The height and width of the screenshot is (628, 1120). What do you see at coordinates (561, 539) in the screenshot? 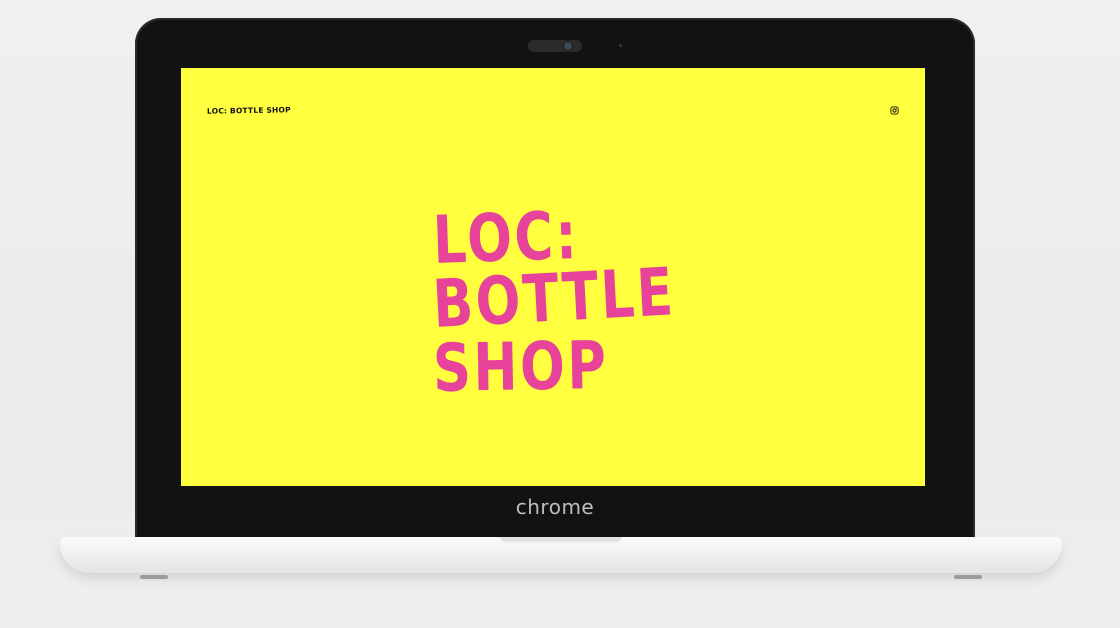
I see `hinge-notch` at bounding box center [561, 539].